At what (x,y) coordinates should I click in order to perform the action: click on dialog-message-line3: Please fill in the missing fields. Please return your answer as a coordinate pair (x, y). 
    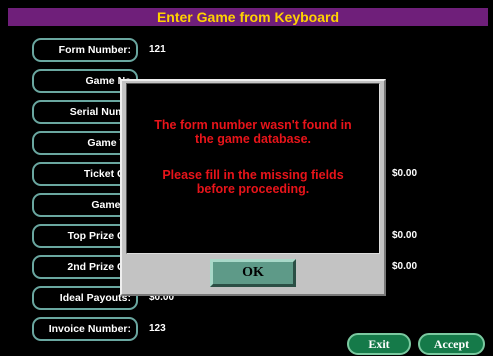
    Looking at the image, I should click on (253, 175).